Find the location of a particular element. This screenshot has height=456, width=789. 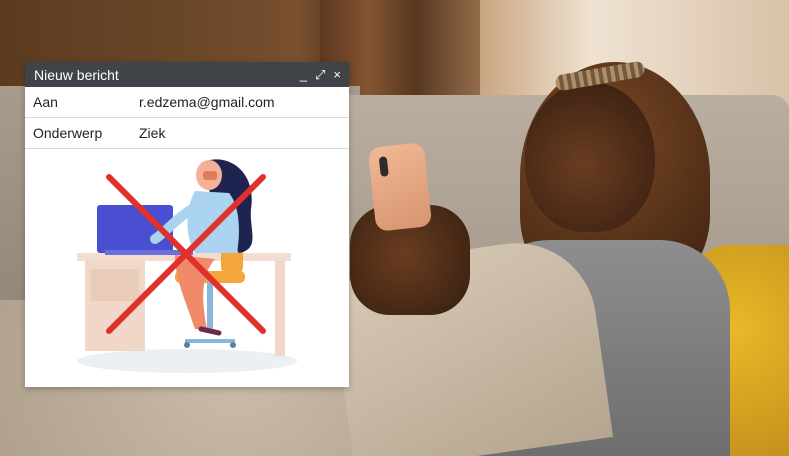

sick-worker-illustration is located at coordinates (187, 266).